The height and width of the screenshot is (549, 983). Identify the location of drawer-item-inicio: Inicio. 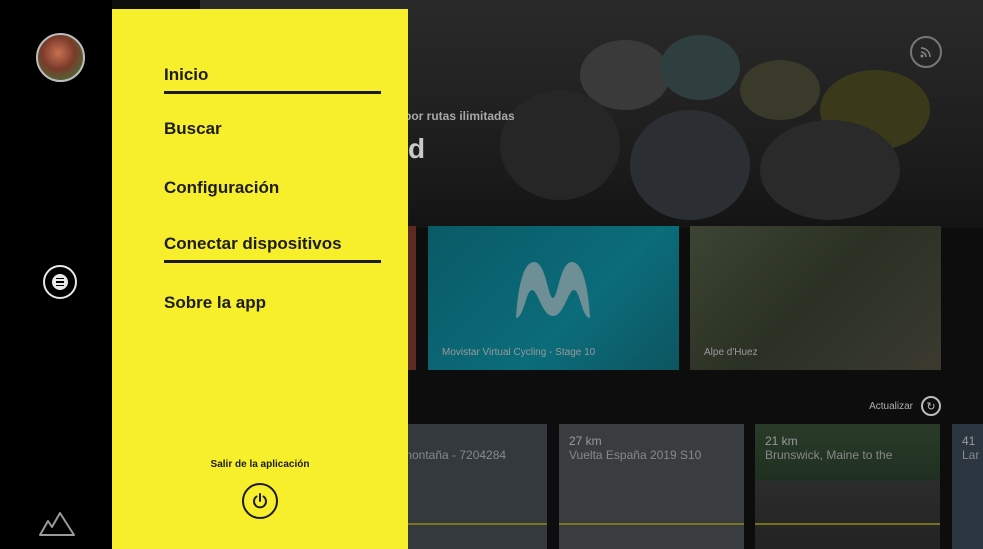
(274, 79).